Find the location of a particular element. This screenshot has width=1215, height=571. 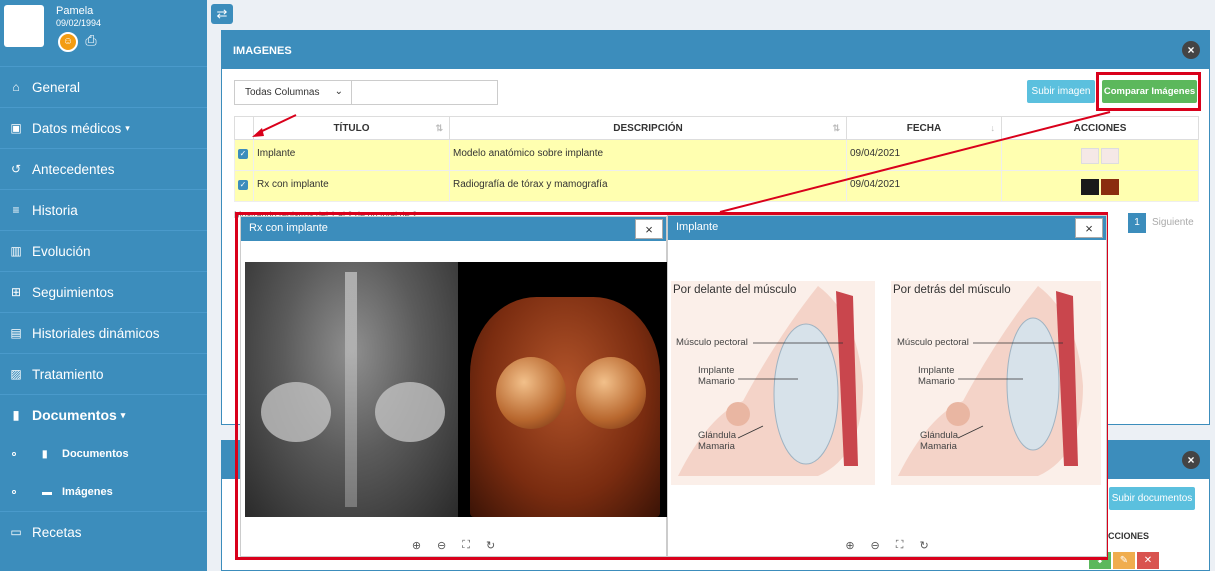

column-header-date: FECHA ↓ is located at coordinates (924, 128).